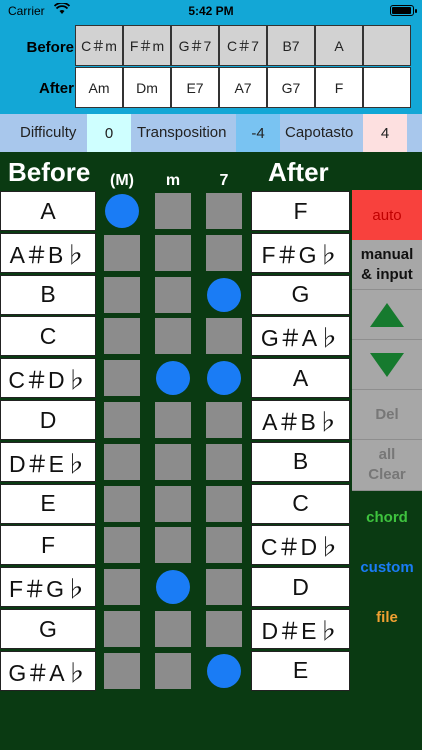 This screenshot has height=750, width=422. I want to click on after-note: E, so click(300, 670).